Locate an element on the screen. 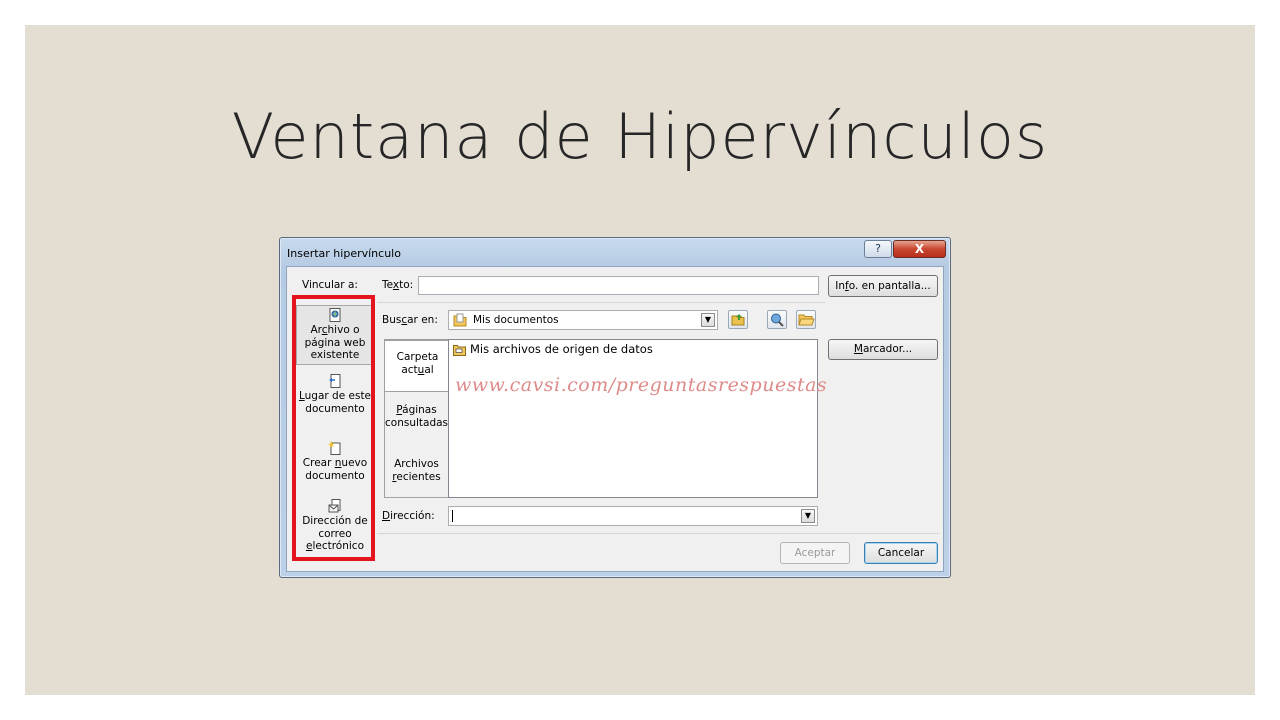  buscar-en-label: Buscar en: is located at coordinates (410, 320).